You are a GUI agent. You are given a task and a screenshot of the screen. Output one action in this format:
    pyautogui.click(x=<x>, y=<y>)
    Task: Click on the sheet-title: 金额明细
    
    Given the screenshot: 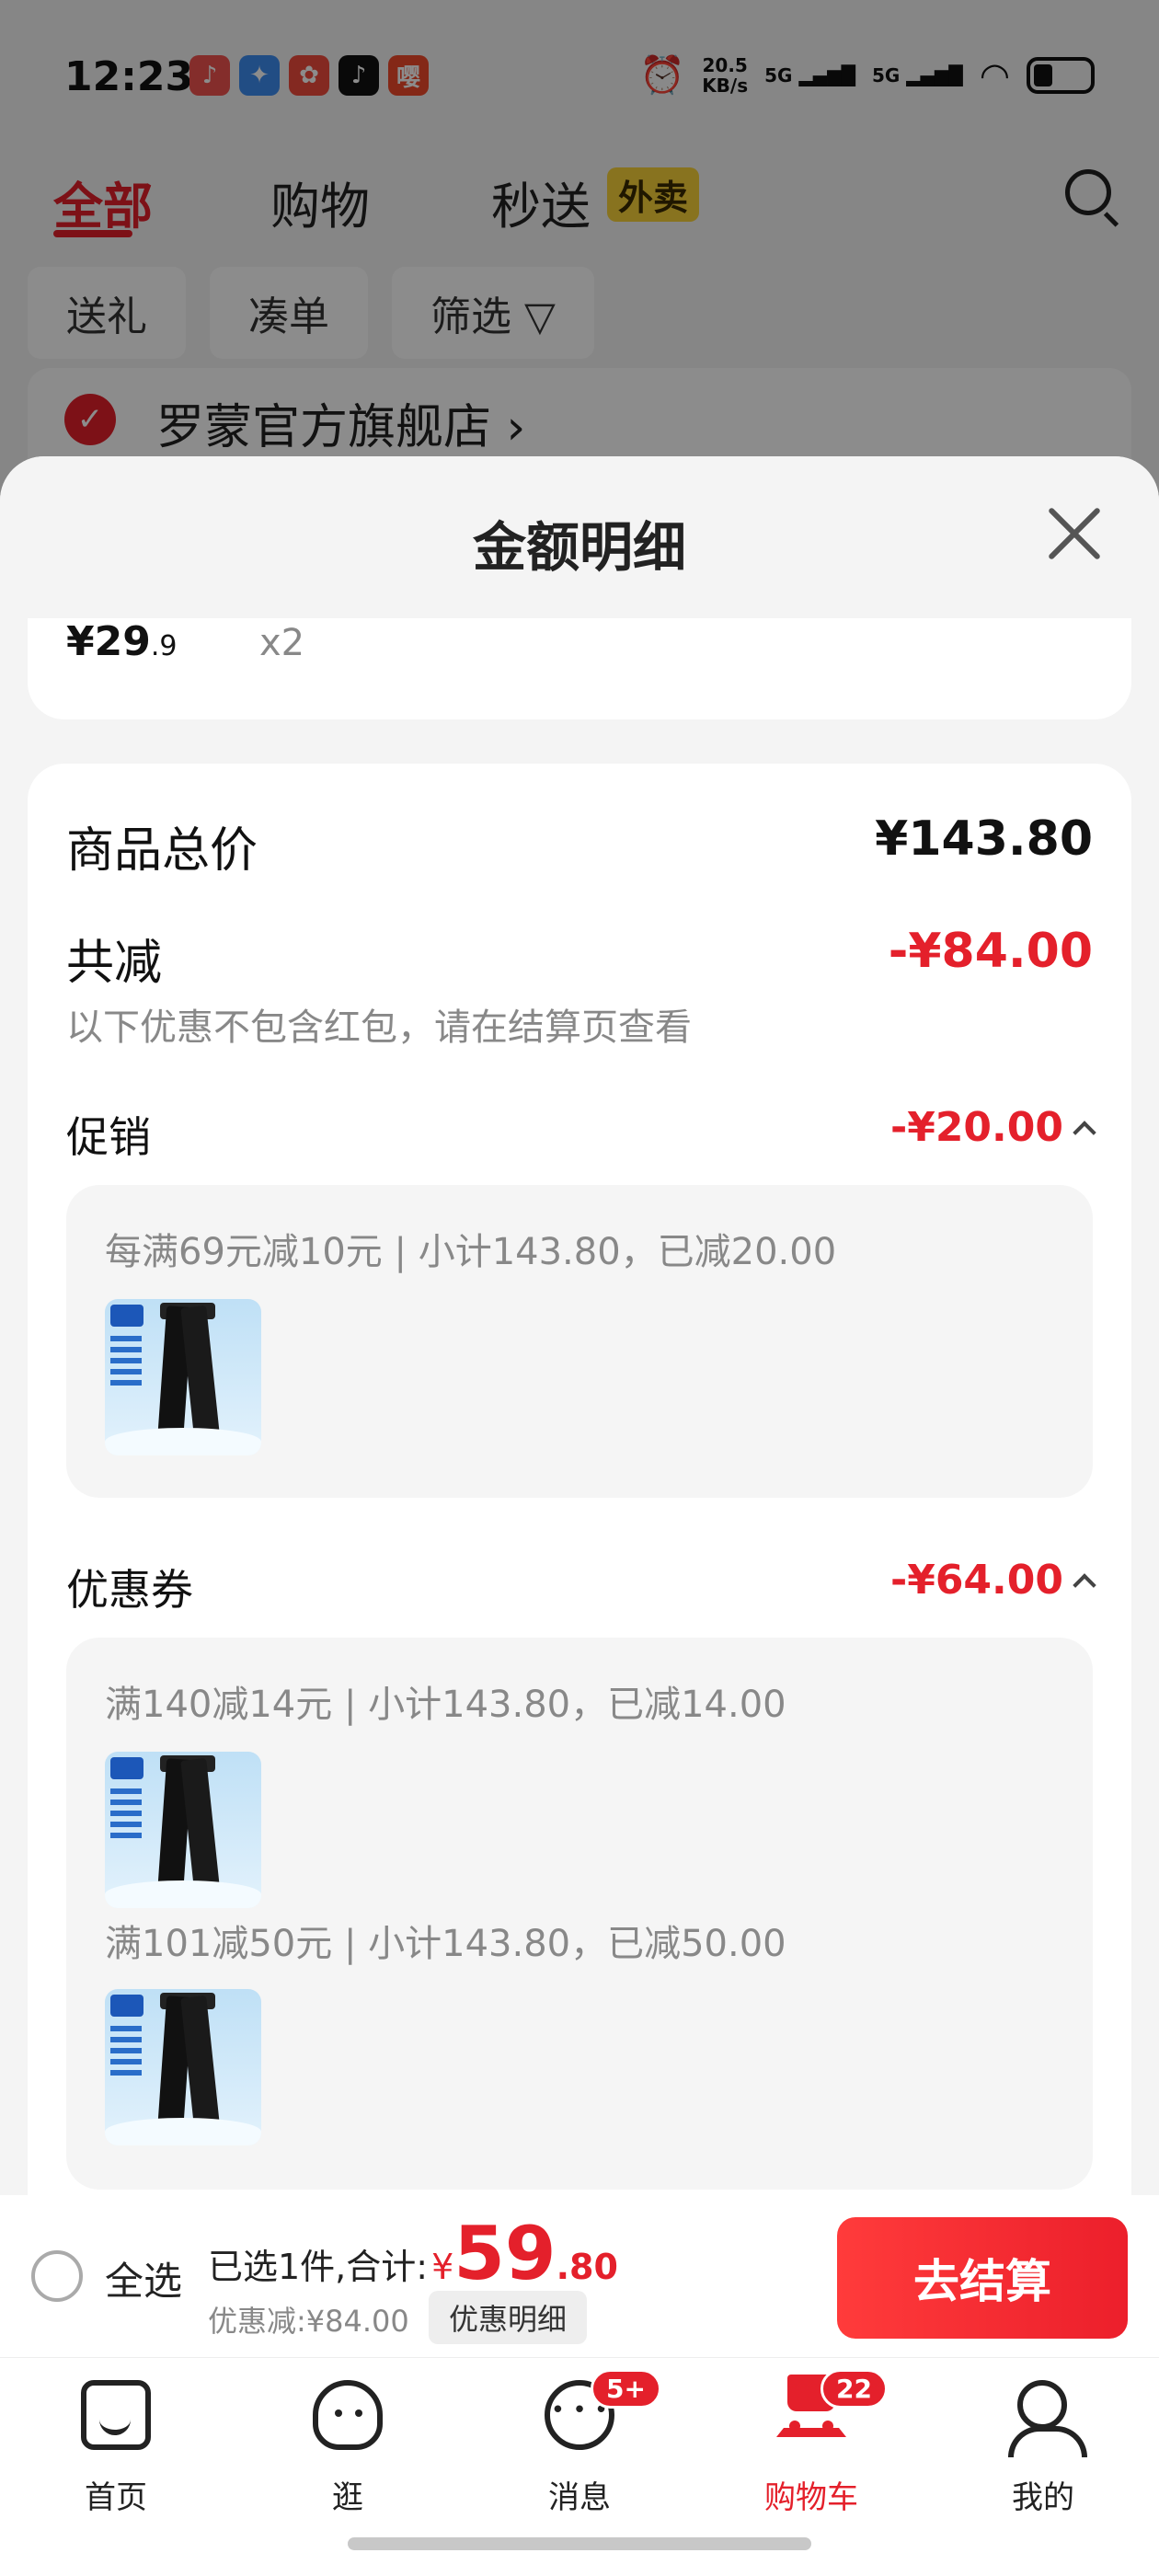 What is the action you would take?
    pyautogui.click(x=579, y=547)
    